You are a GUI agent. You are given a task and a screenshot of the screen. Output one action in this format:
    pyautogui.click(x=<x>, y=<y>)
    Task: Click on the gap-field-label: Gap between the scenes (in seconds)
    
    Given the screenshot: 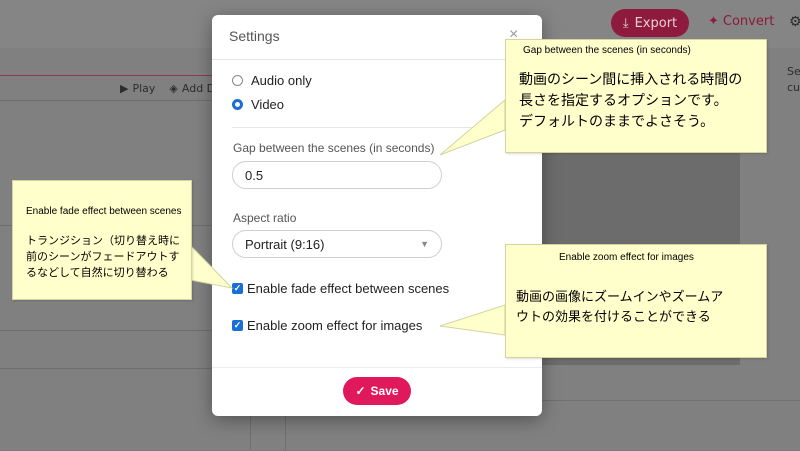 What is the action you would take?
    pyautogui.click(x=334, y=148)
    